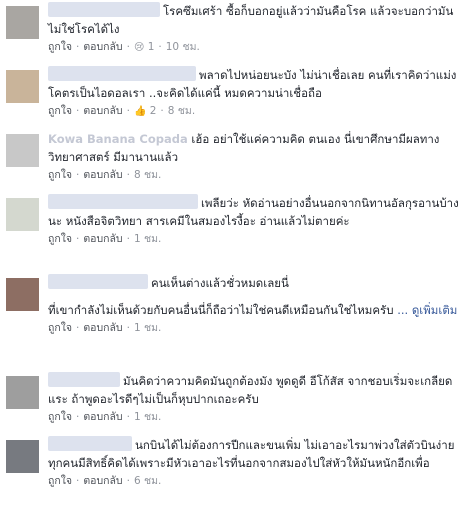  I want to click on comment-actions: ถูกใจ · ตอบกลับ · 6 ชม., so click(105, 481).